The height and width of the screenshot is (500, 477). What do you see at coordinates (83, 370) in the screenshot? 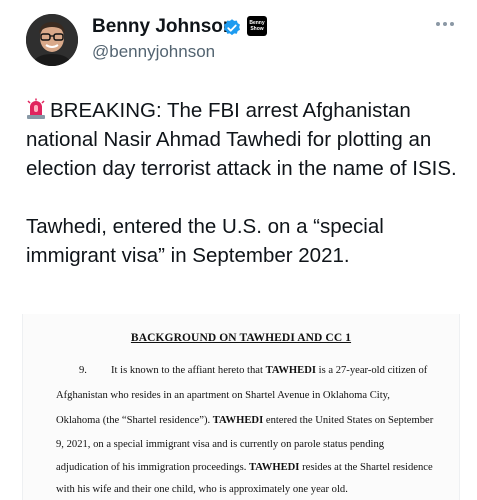
I see `document-paragraph-number: 9.` at bounding box center [83, 370].